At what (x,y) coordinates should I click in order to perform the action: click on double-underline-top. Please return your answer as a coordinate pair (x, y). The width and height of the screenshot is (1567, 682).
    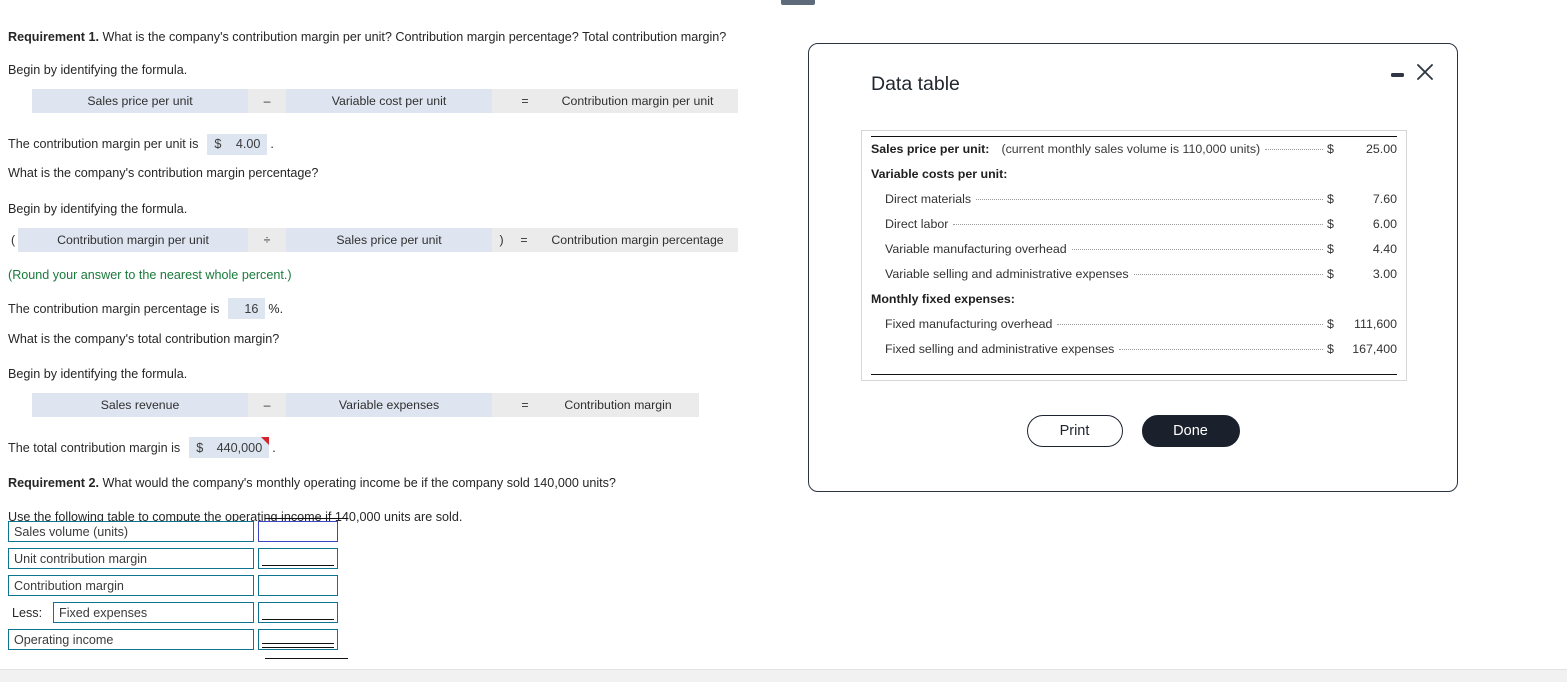
    Looking at the image, I should click on (298, 643).